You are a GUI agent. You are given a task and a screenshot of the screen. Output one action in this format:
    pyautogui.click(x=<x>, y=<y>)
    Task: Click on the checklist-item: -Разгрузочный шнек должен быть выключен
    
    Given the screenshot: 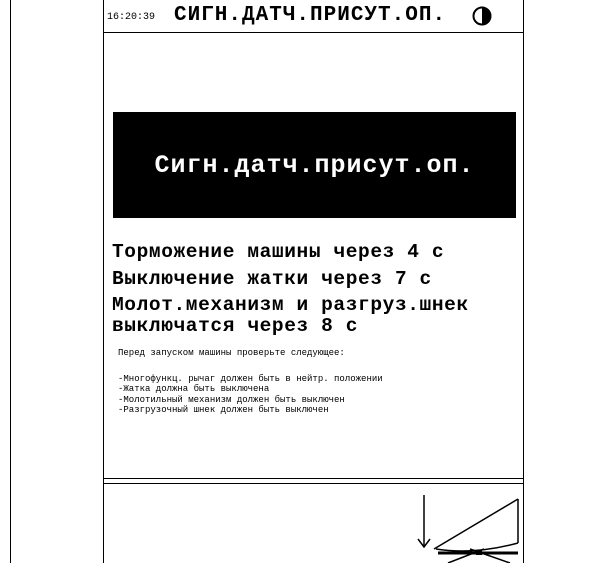 What is the action you would take?
    pyautogui.click(x=223, y=410)
    